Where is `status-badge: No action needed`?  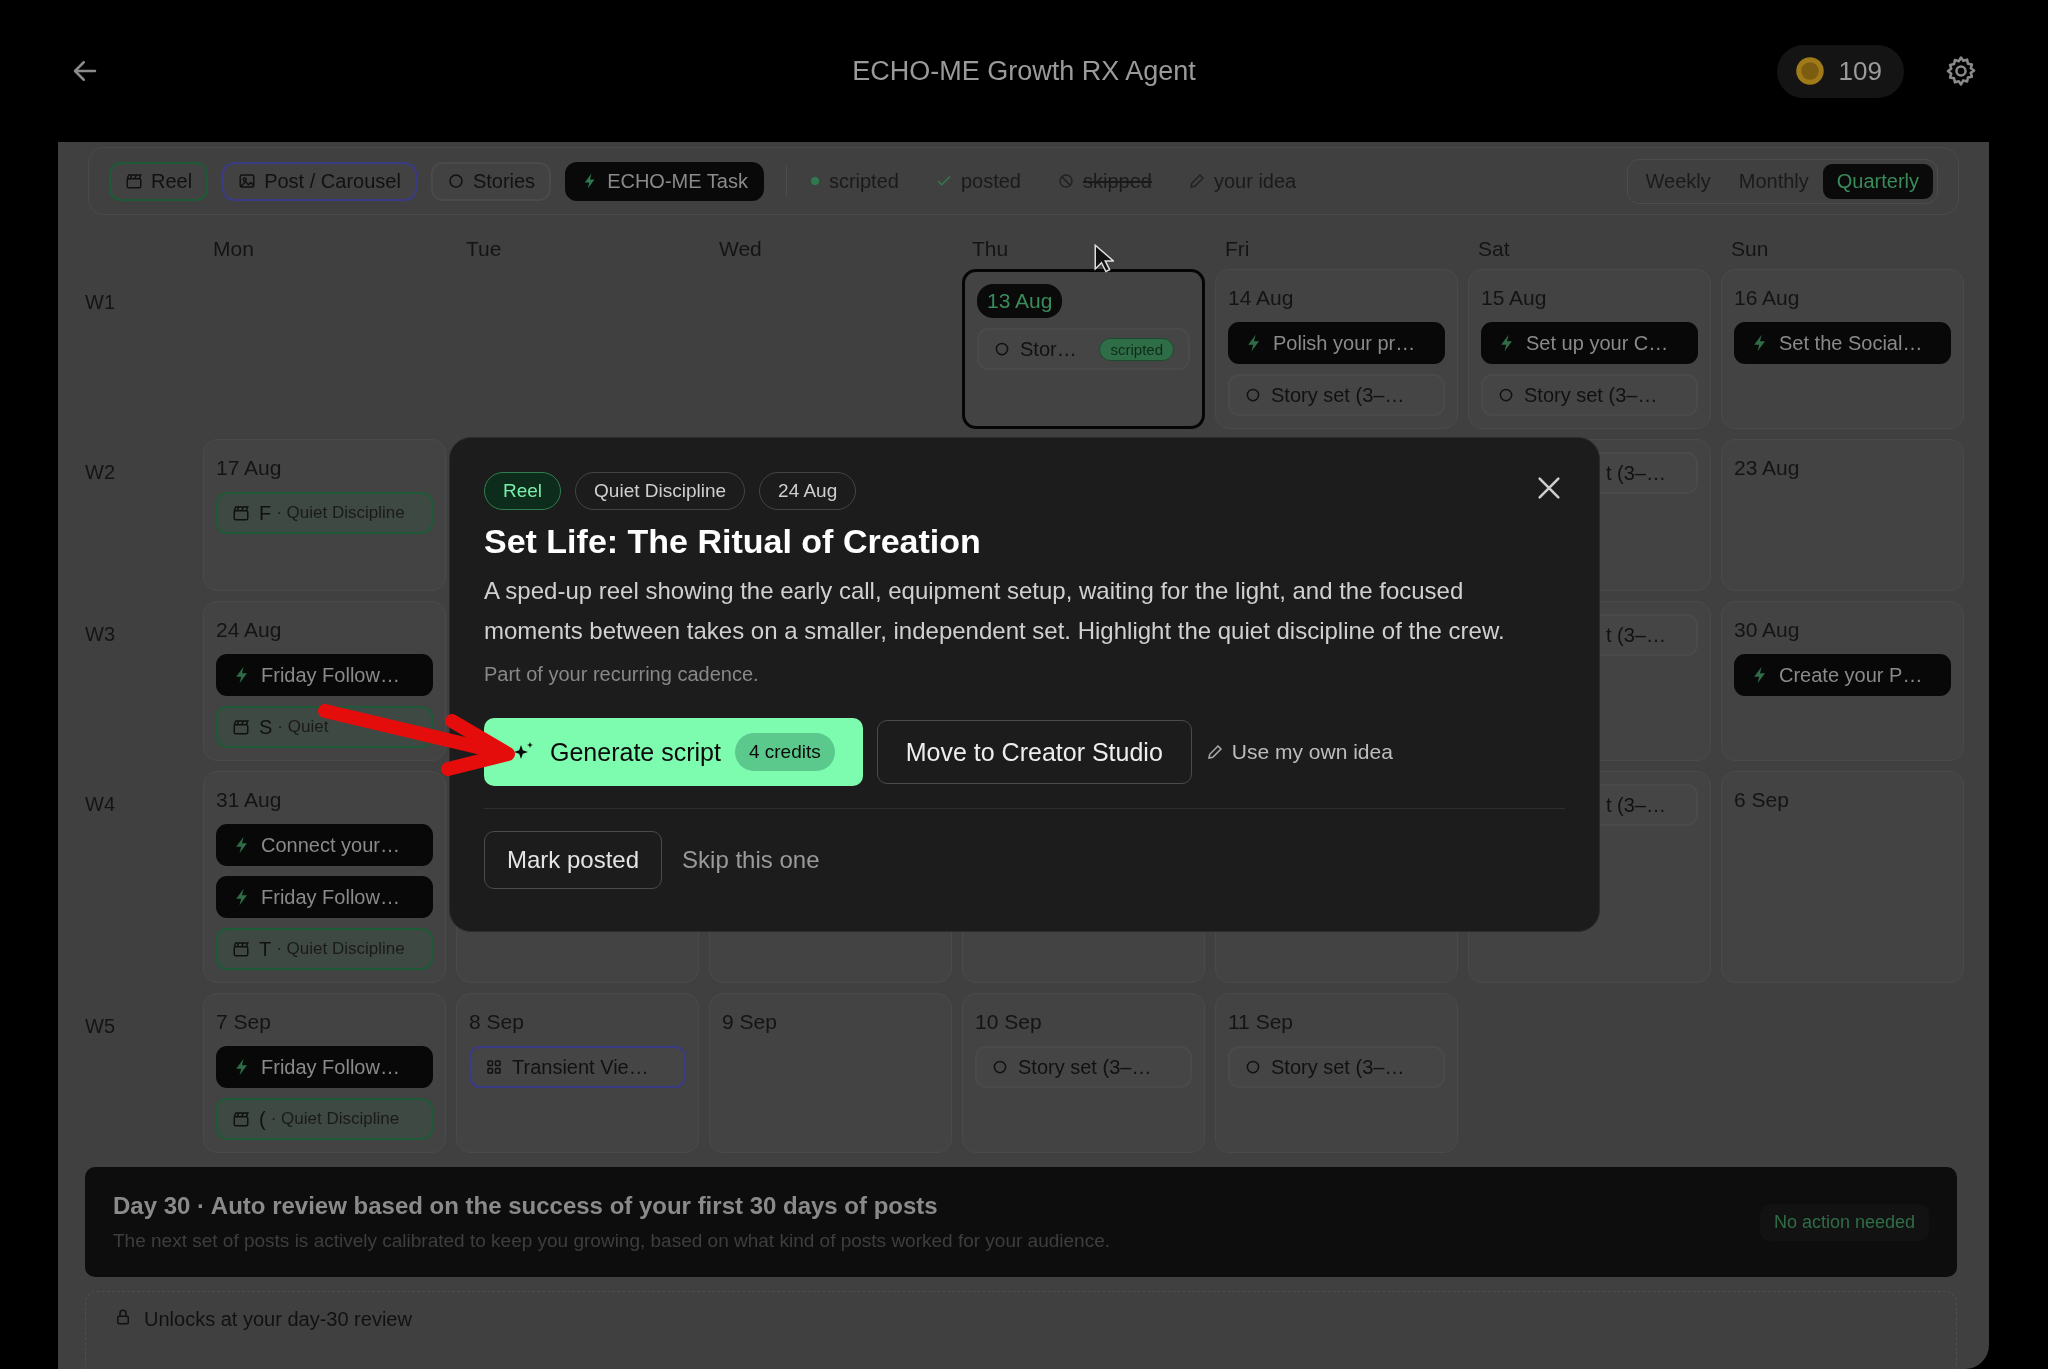
status-badge: No action needed is located at coordinates (1844, 1222).